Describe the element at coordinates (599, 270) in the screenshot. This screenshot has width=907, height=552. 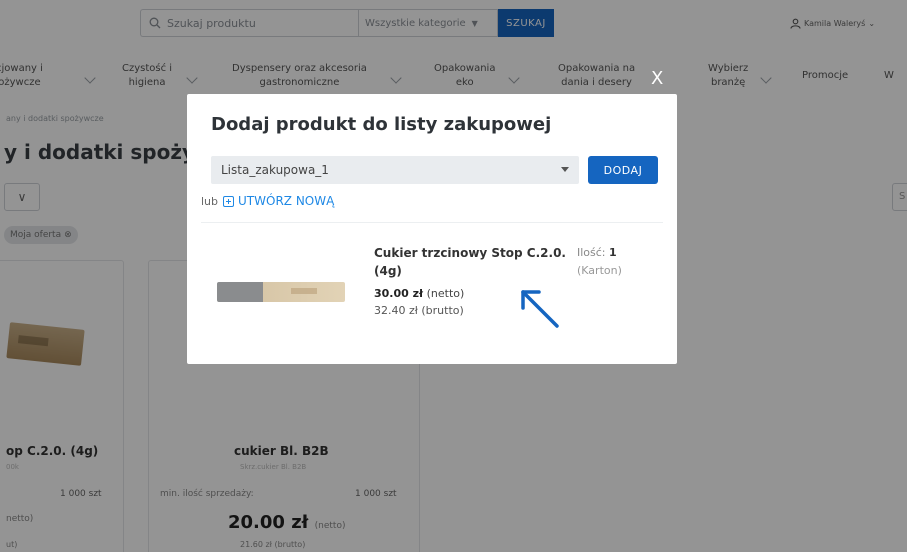
I see `quantity-unit: (Karton)` at that location.